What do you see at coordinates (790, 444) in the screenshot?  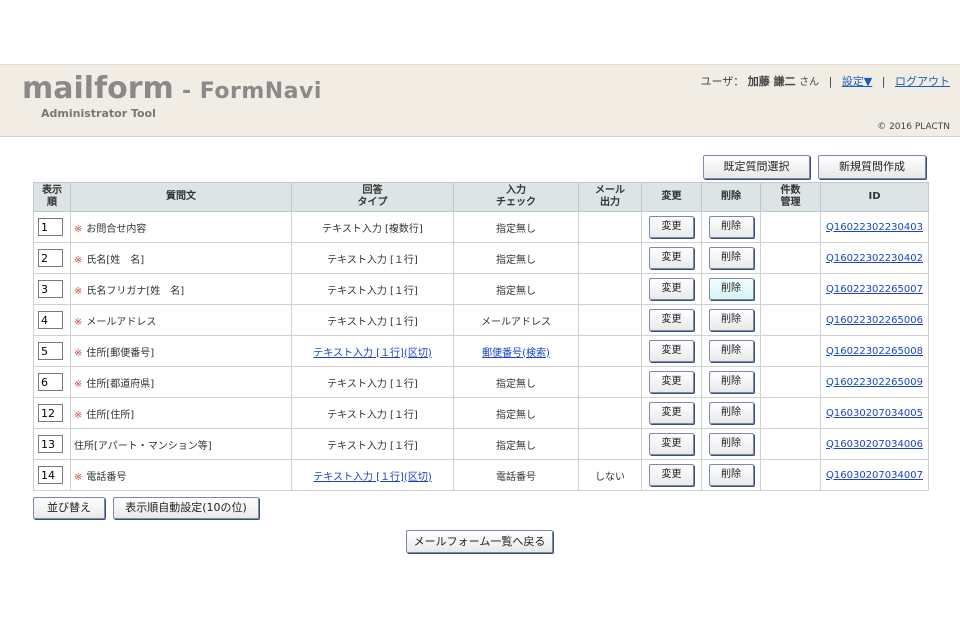 I see `count-cell` at bounding box center [790, 444].